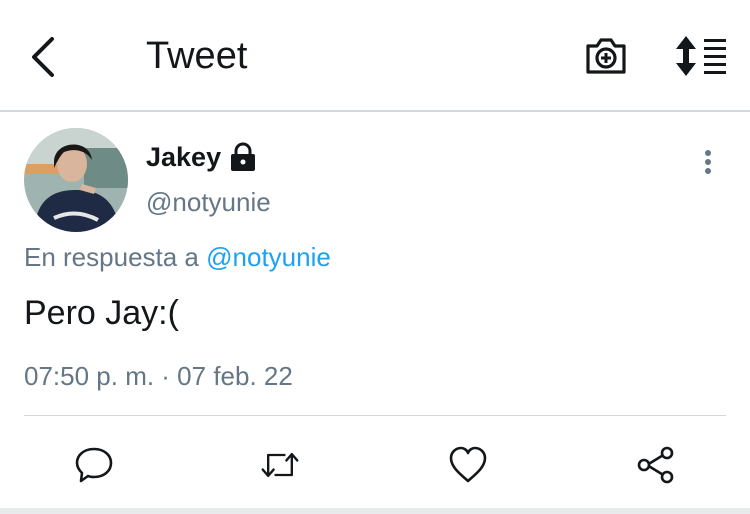 The image size is (750, 514). What do you see at coordinates (94, 465) in the screenshot?
I see `reply-icon` at bounding box center [94, 465].